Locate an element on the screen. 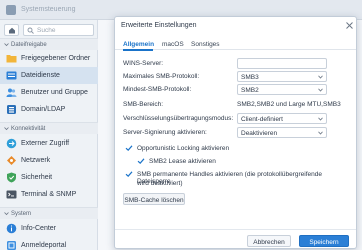 The image size is (362, 250). sidebar-item-label: Sicherheit is located at coordinates (37, 177).